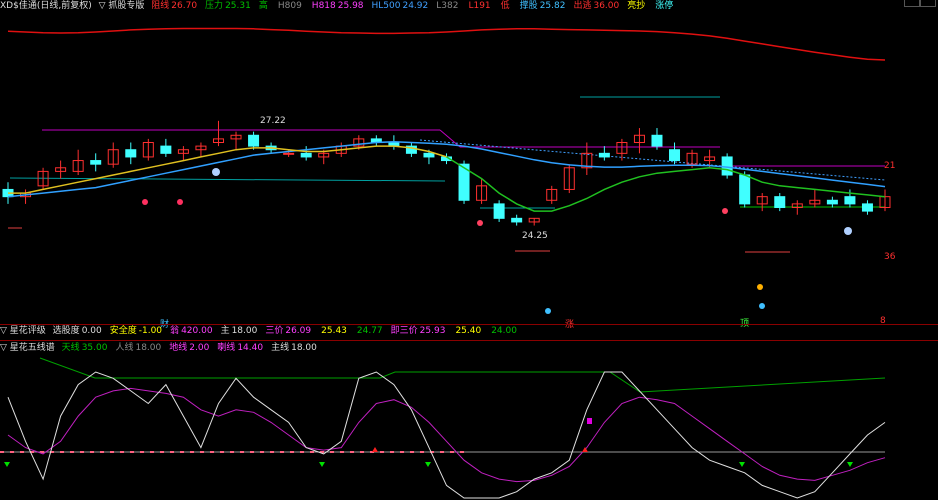  Describe the element at coordinates (91, 331) in the screenshot. I see `panel2-item-value: 0.00` at that location.